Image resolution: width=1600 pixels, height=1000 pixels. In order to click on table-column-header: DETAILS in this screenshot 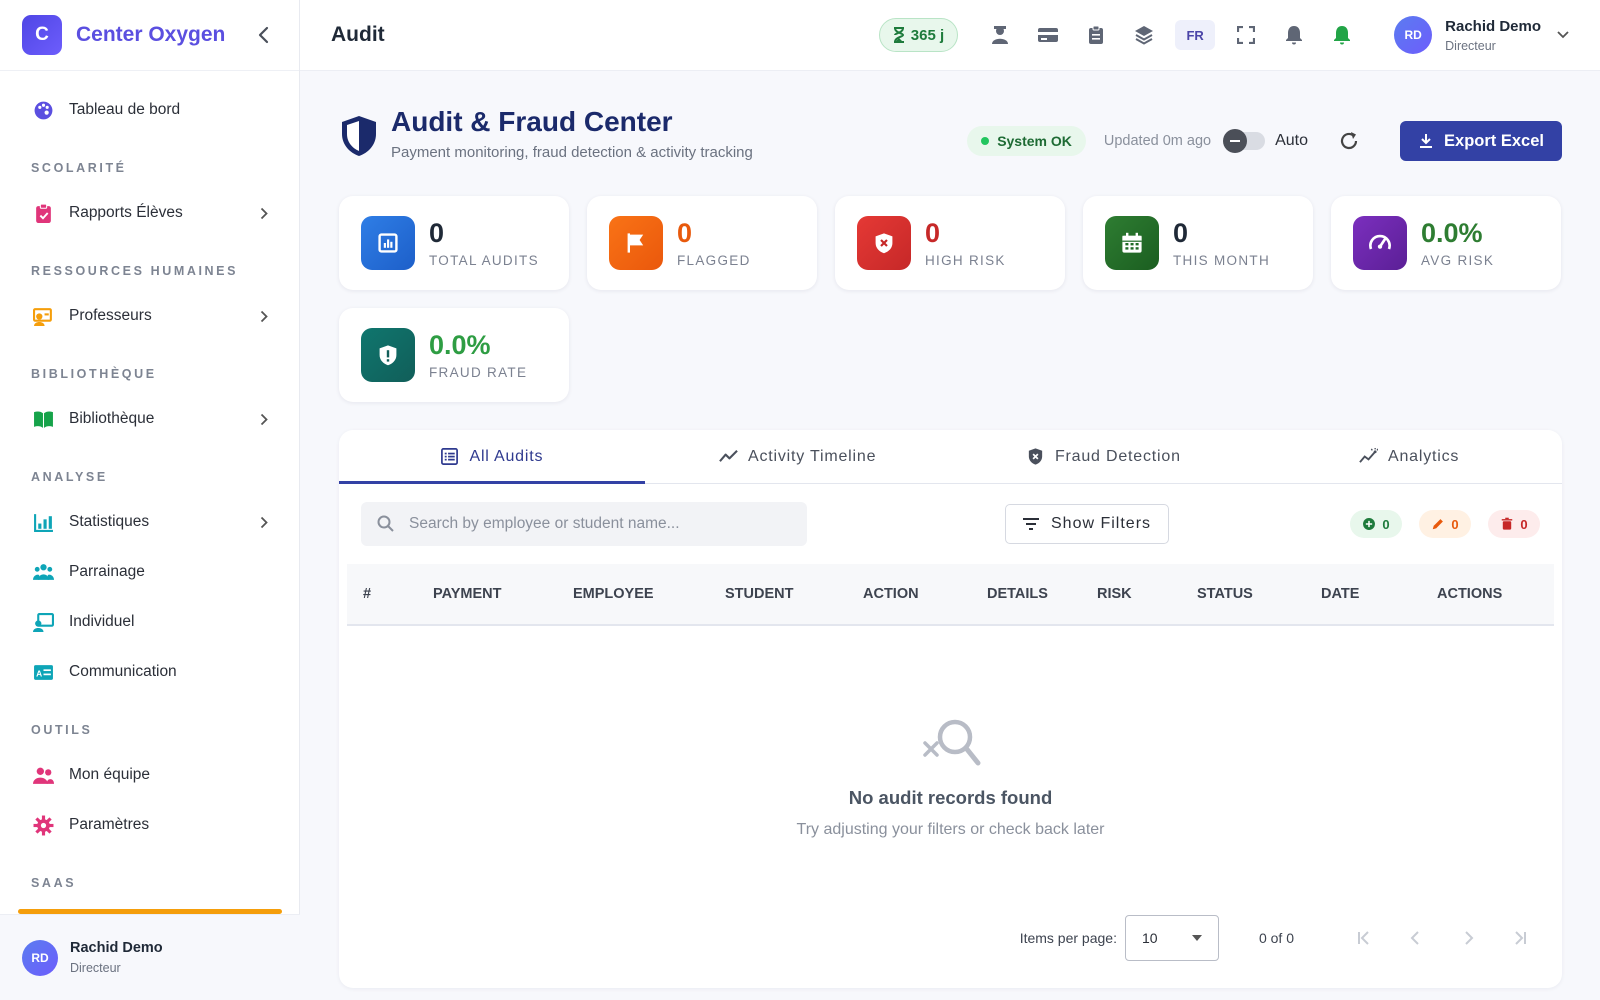, I will do `click(1026, 594)`.